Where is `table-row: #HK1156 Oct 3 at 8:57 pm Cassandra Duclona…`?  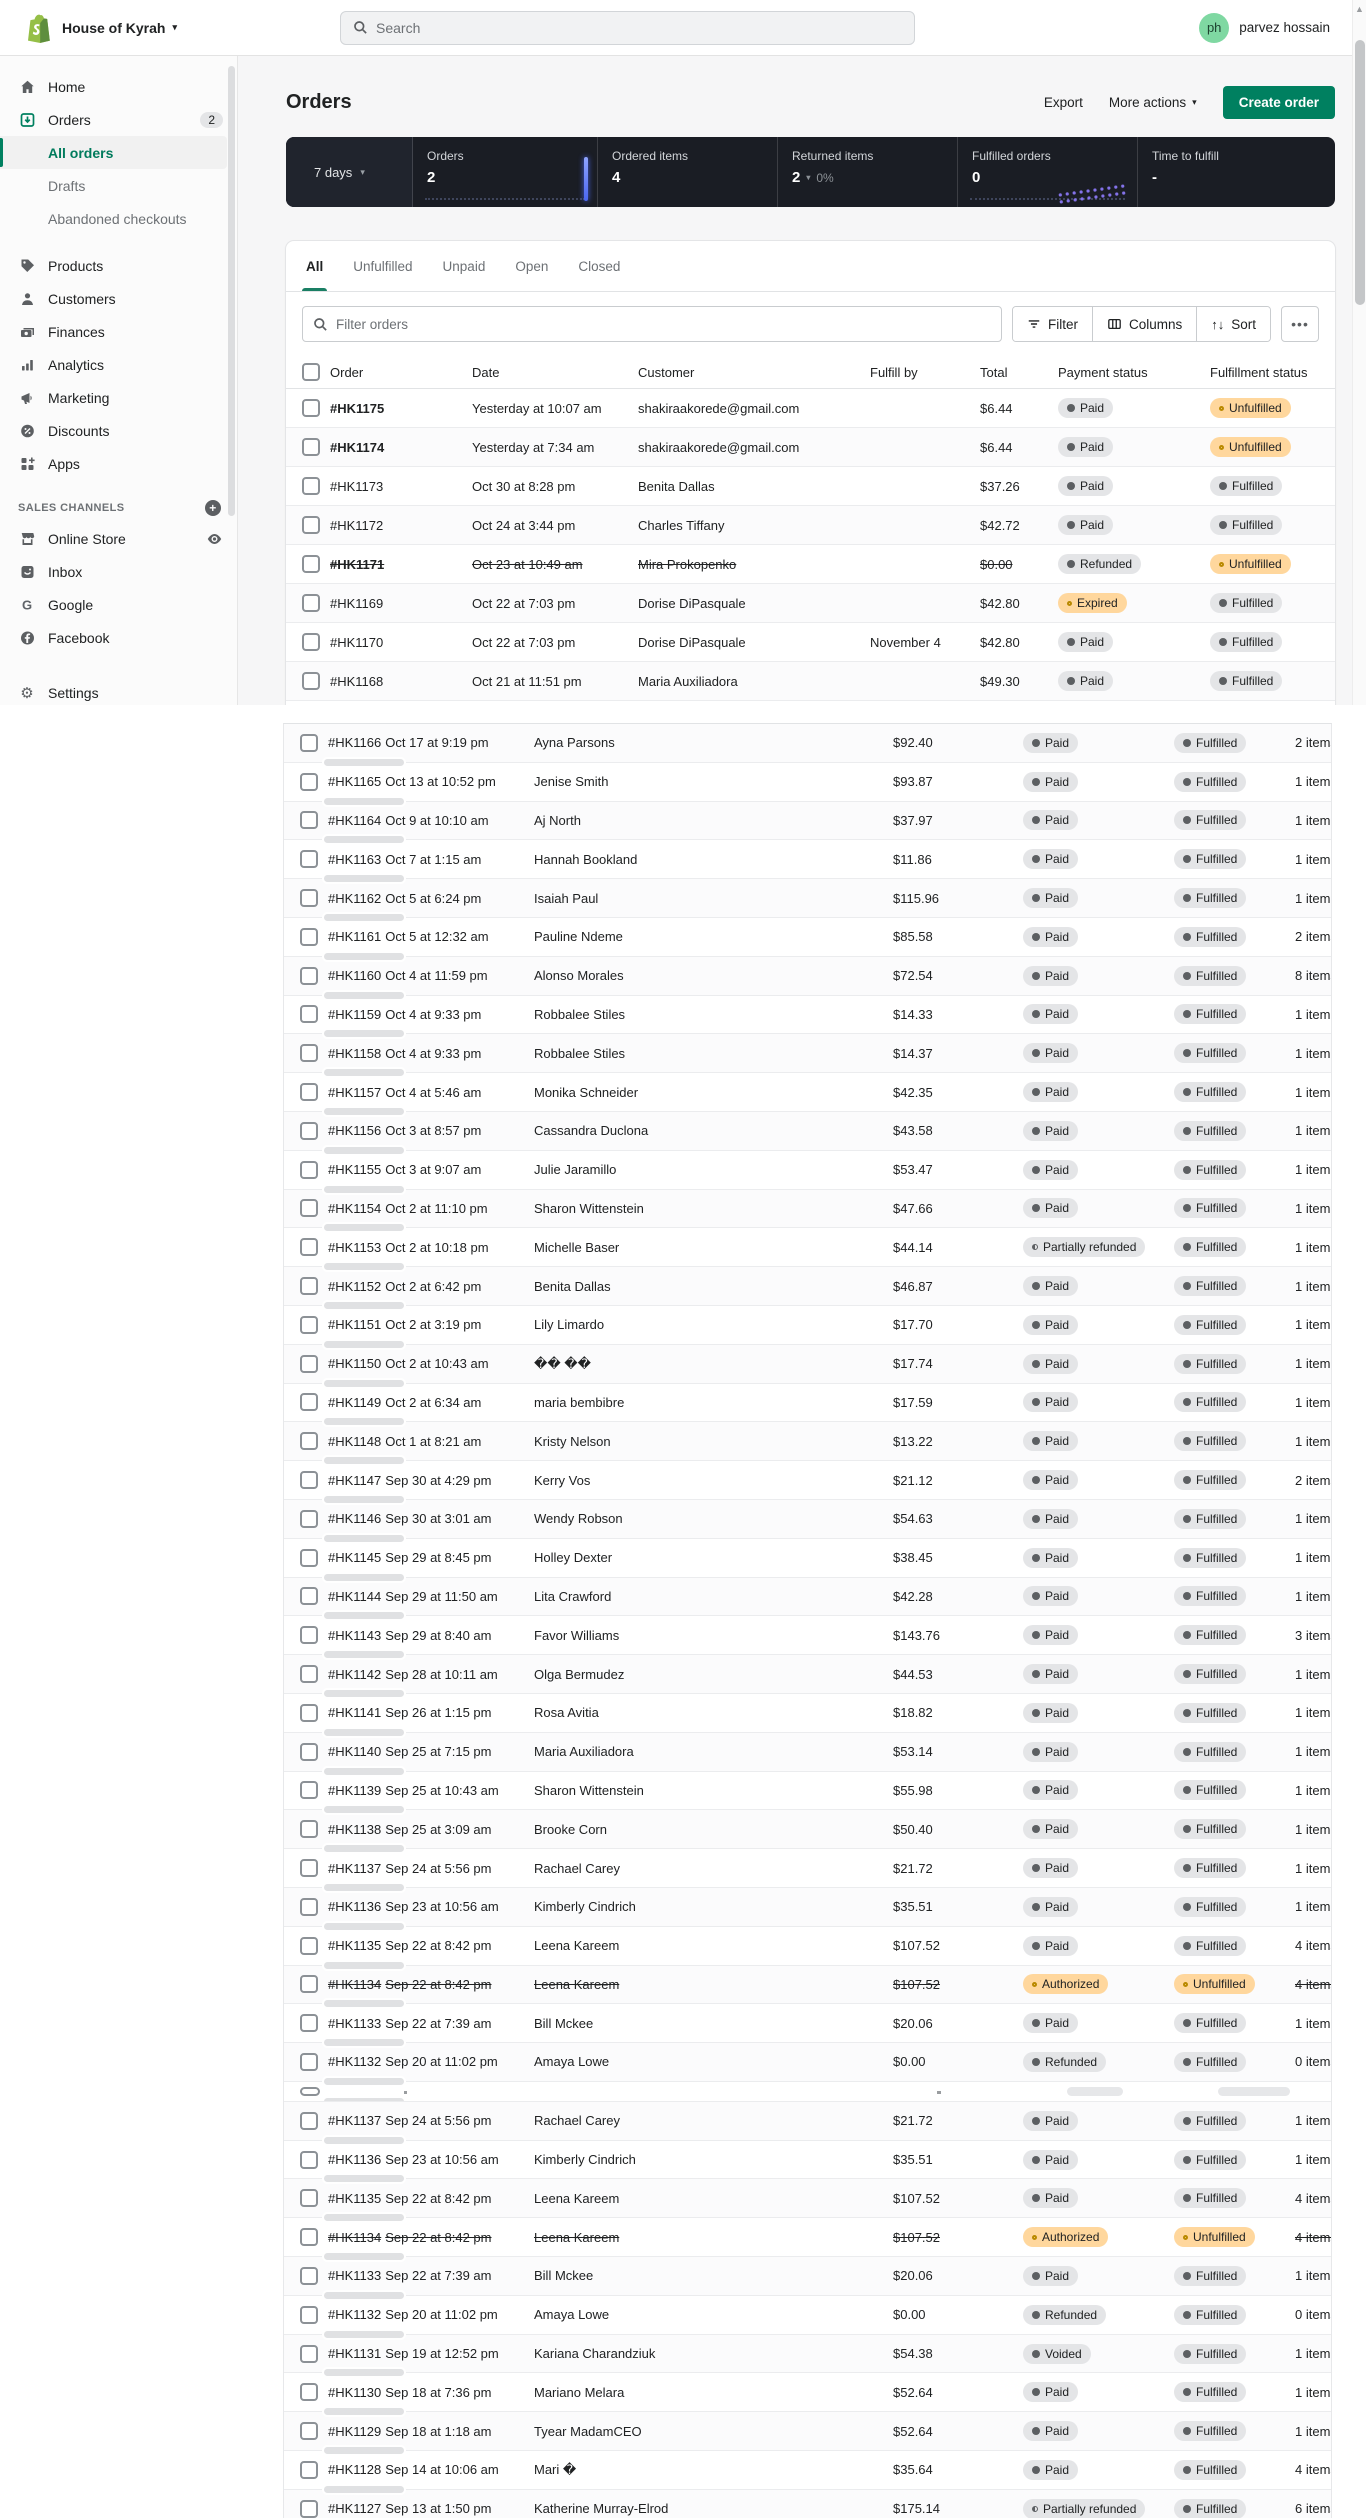 table-row: #HK1156 Oct 3 at 8:57 pm Cassandra Duclona… is located at coordinates (807, 1133).